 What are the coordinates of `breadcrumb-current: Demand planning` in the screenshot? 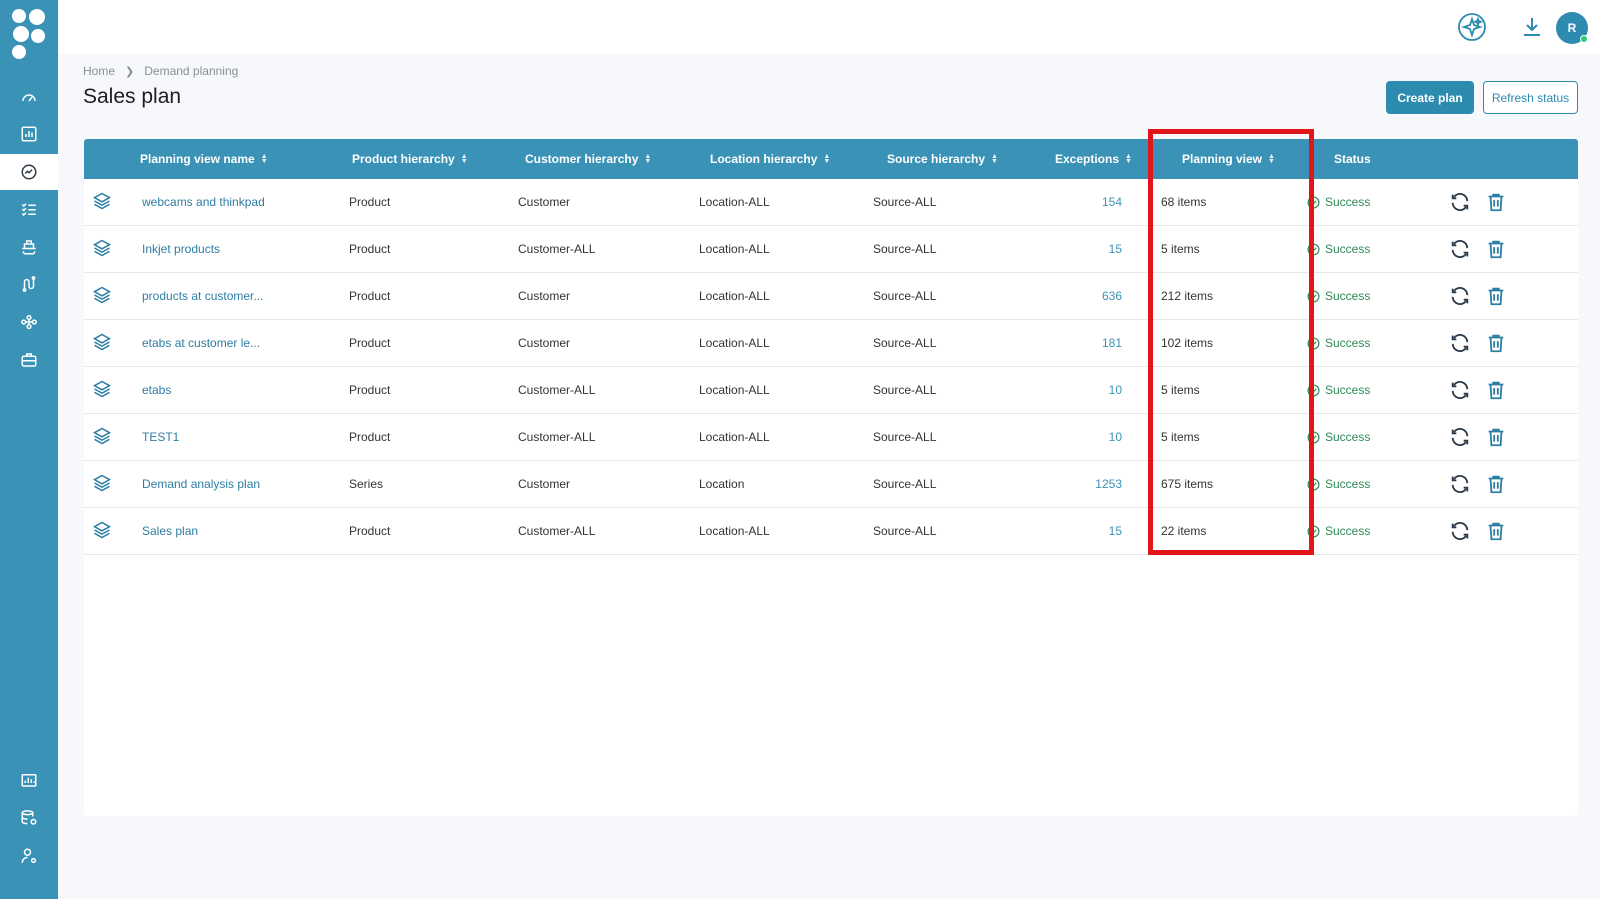 It's located at (191, 71).